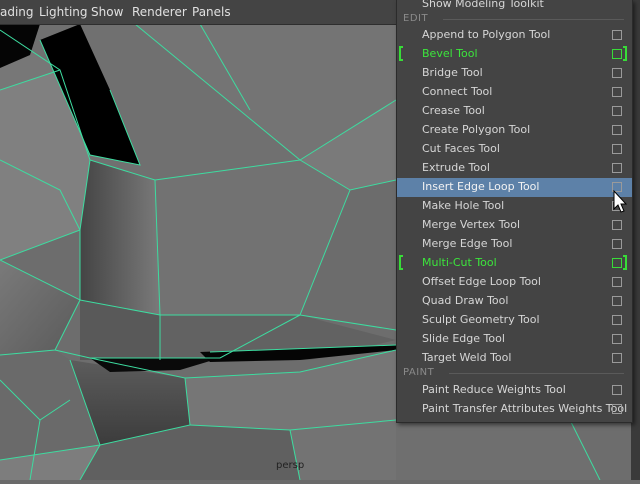  What do you see at coordinates (457, 91) in the screenshot?
I see `menu-item-label: Connect Tool` at bounding box center [457, 91].